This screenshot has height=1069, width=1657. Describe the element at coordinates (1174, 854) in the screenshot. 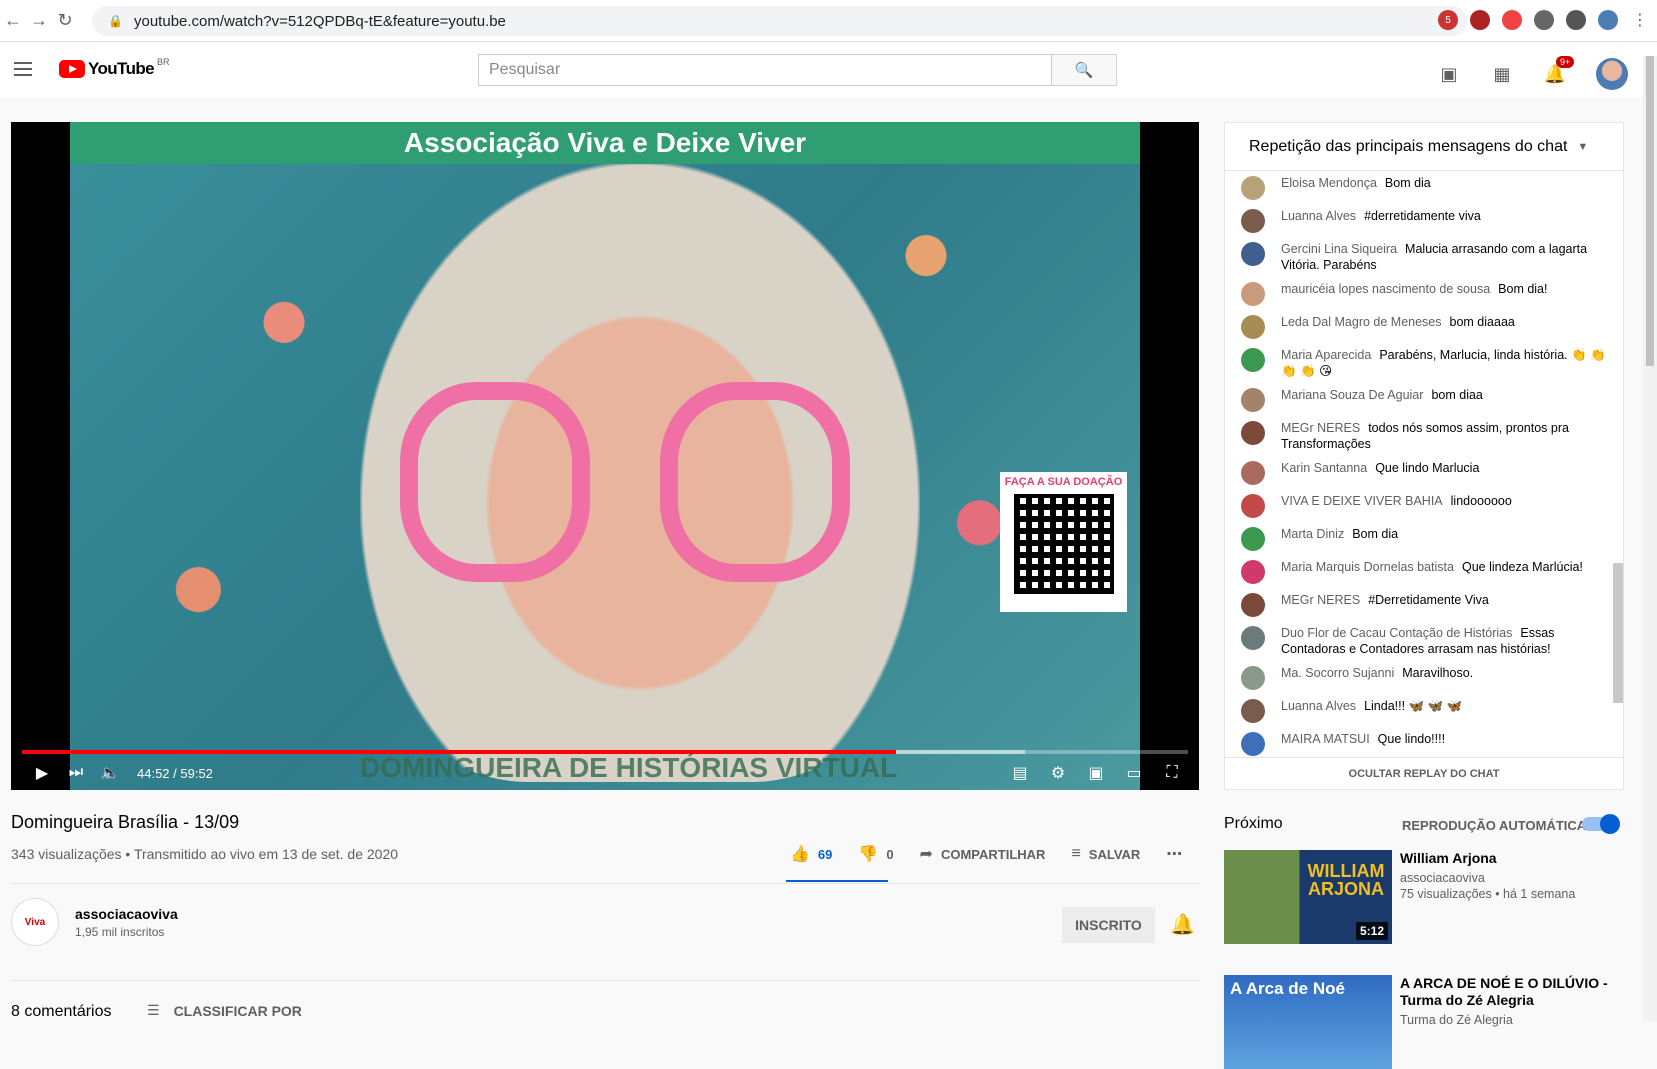

I see `more-actions-icon: ⋯` at that location.